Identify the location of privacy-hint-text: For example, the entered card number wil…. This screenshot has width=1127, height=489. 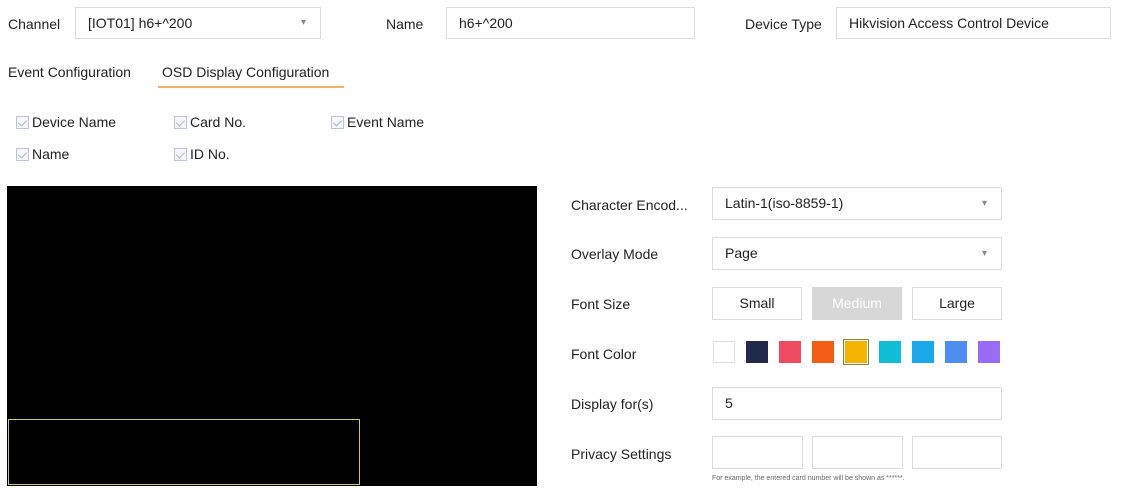
(808, 478).